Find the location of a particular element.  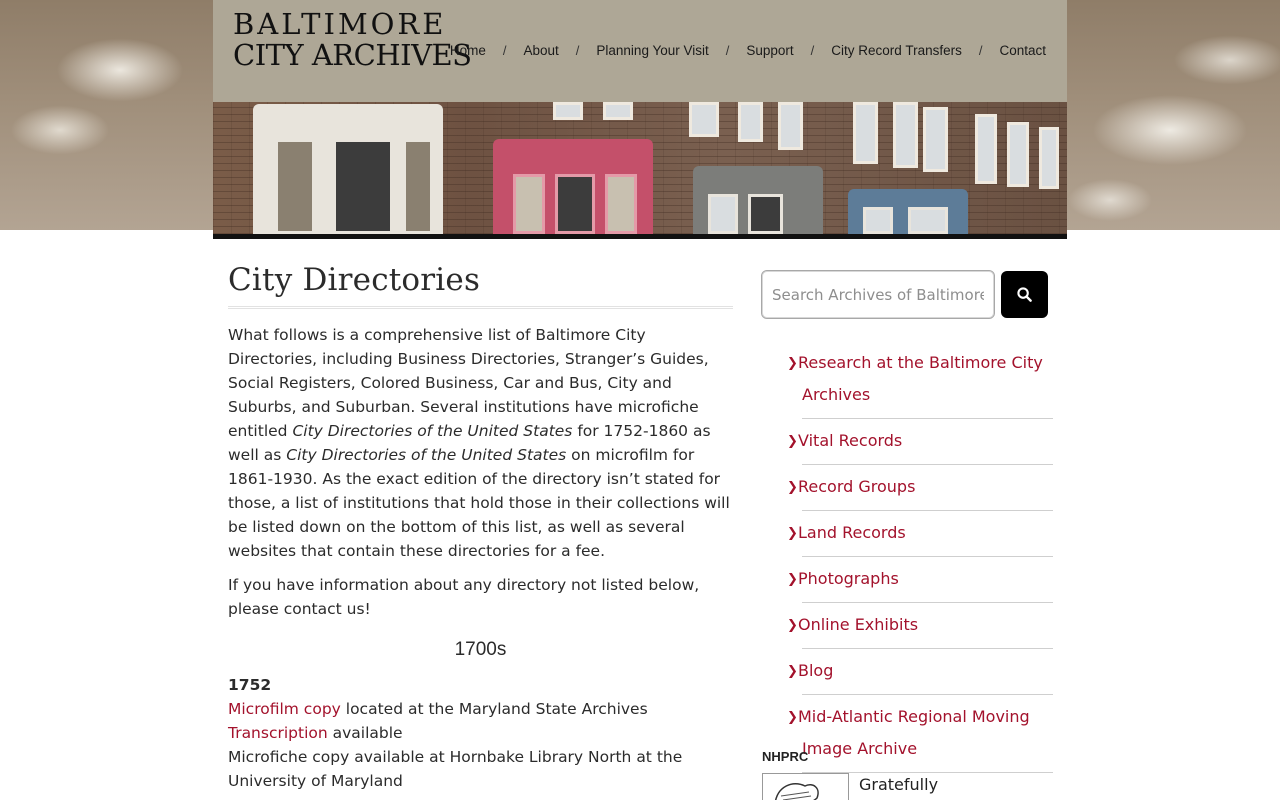

page-title: City Directories is located at coordinates (480, 285).